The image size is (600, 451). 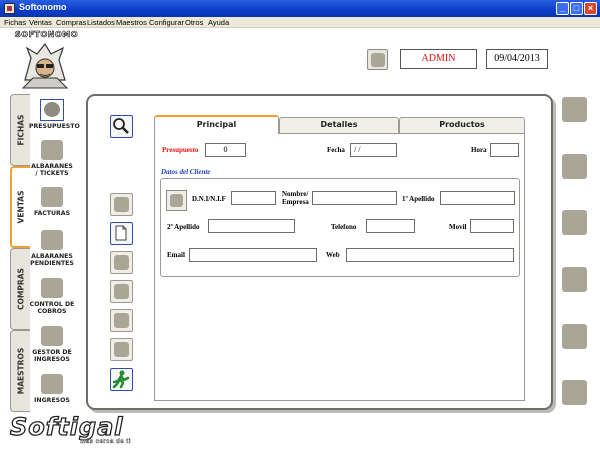 What do you see at coordinates (225, 150) in the screenshot?
I see `presupuesto-field: 0` at bounding box center [225, 150].